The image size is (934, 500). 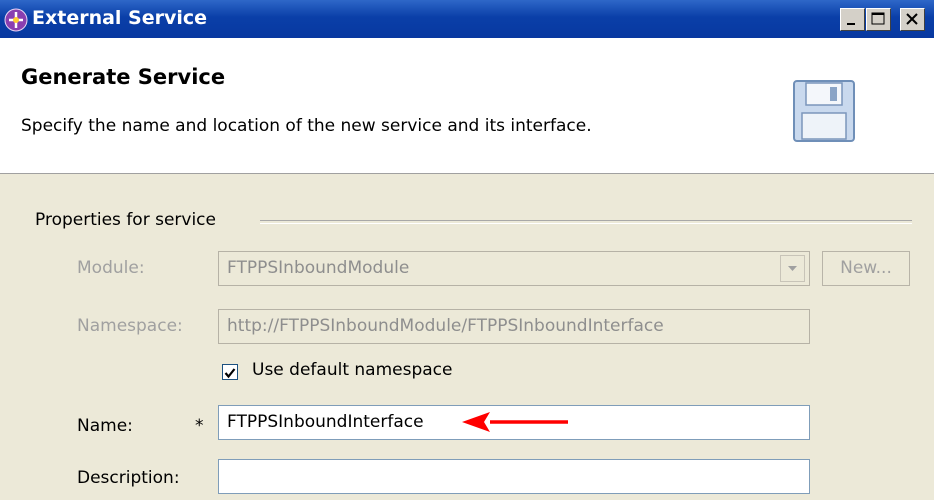 I want to click on minimize-button, so click(x=852, y=19).